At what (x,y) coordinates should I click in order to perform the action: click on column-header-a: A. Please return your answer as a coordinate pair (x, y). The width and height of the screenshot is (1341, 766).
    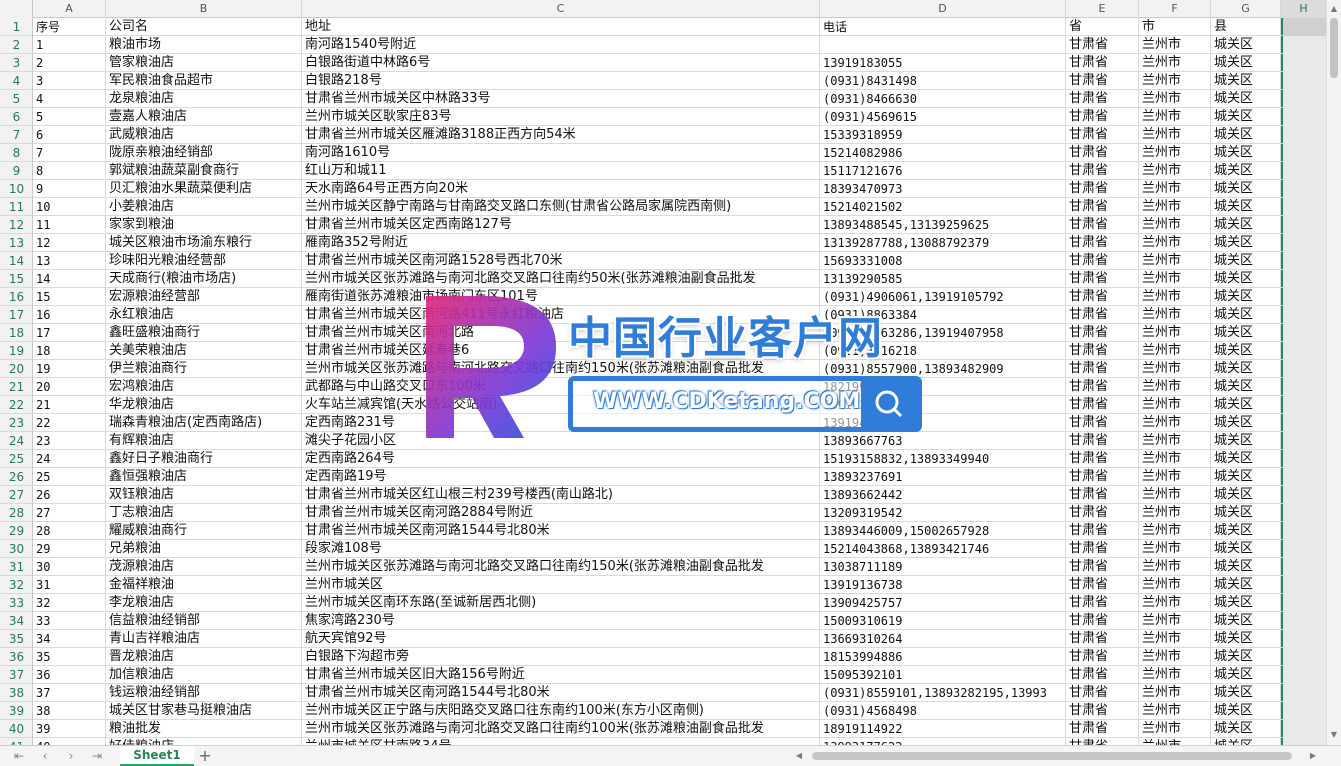
    Looking at the image, I should click on (69, 9).